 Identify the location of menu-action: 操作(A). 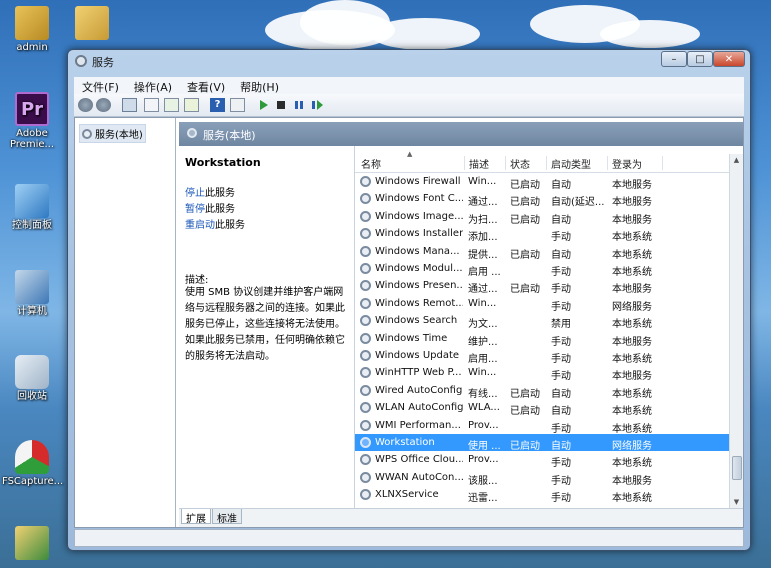
(152, 86).